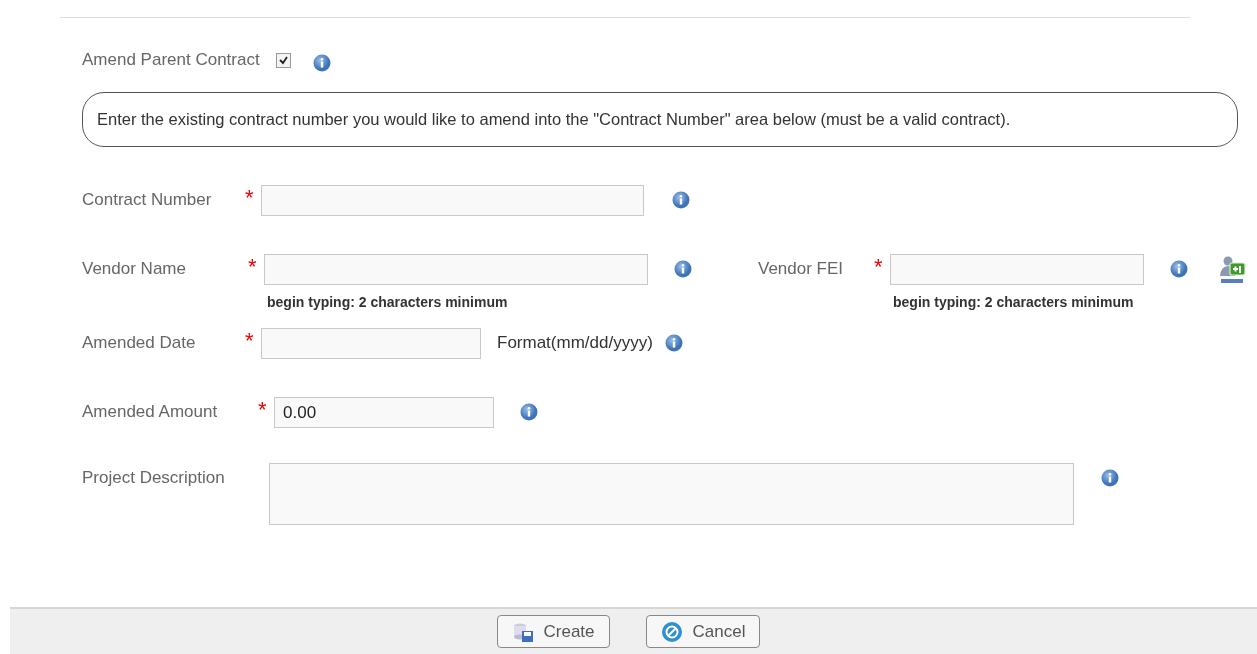 This screenshot has height=654, width=1257. Describe the element at coordinates (147, 200) in the screenshot. I see `field-label: Contract Number` at that location.